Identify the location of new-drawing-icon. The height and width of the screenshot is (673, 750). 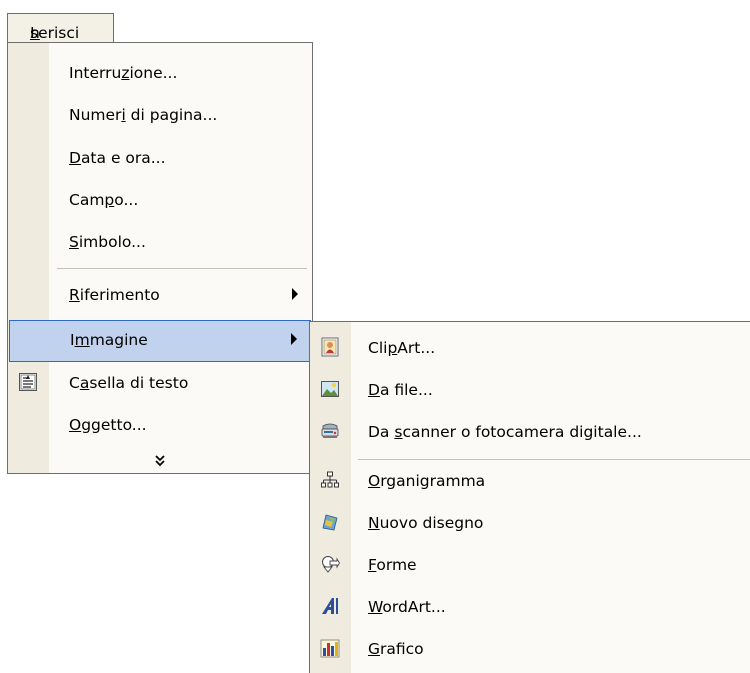
(330, 522).